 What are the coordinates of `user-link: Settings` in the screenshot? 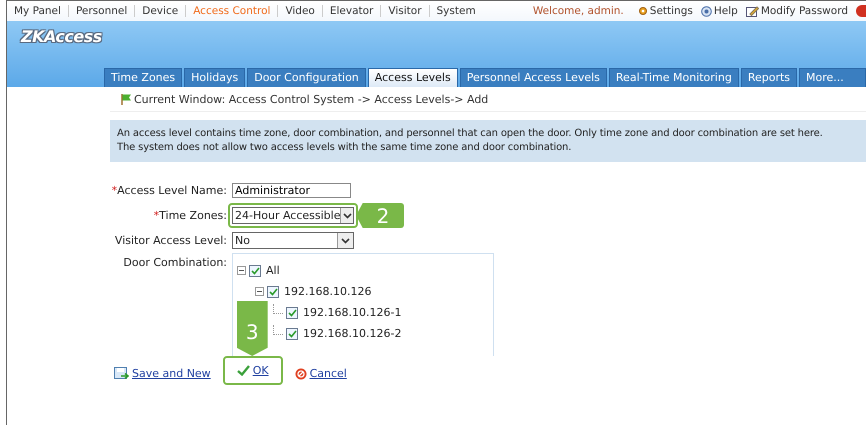 It's located at (665, 11).